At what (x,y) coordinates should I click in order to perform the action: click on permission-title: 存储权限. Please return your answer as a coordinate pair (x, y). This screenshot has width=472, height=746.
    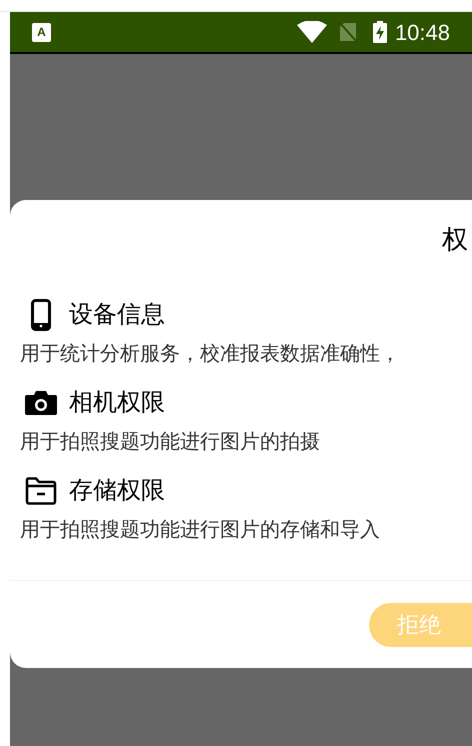
    Looking at the image, I should click on (117, 491).